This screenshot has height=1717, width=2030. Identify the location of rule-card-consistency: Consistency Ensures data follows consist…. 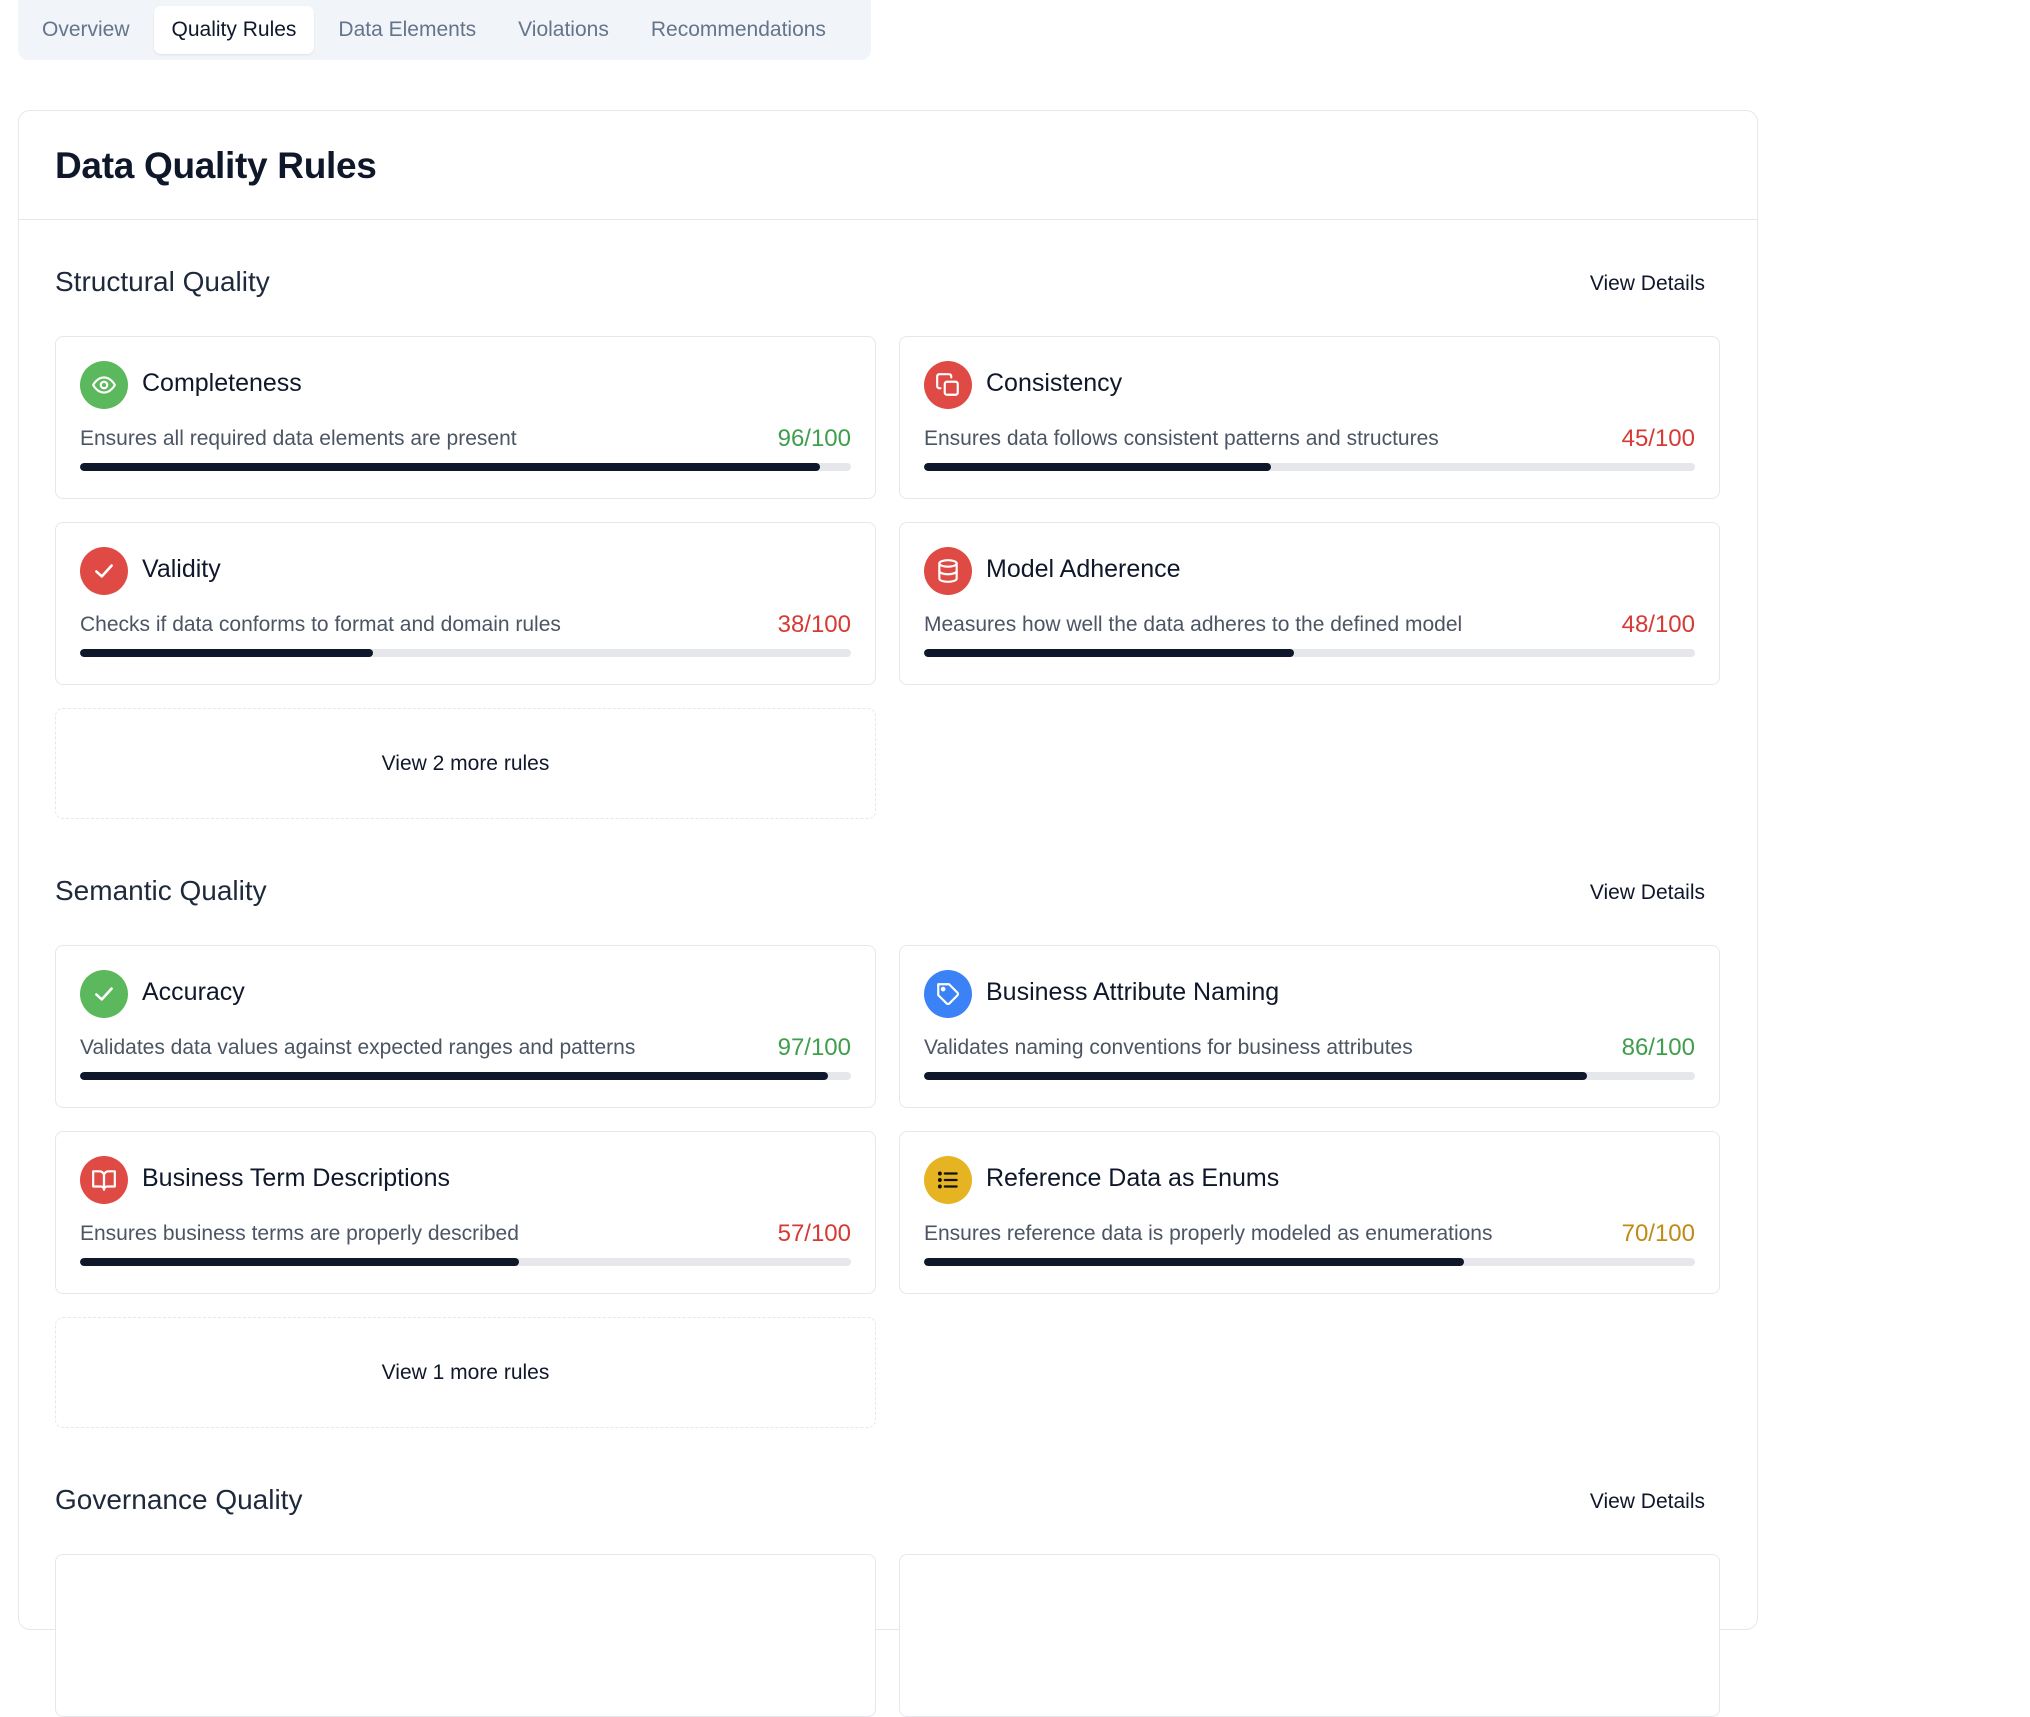
(1309, 417).